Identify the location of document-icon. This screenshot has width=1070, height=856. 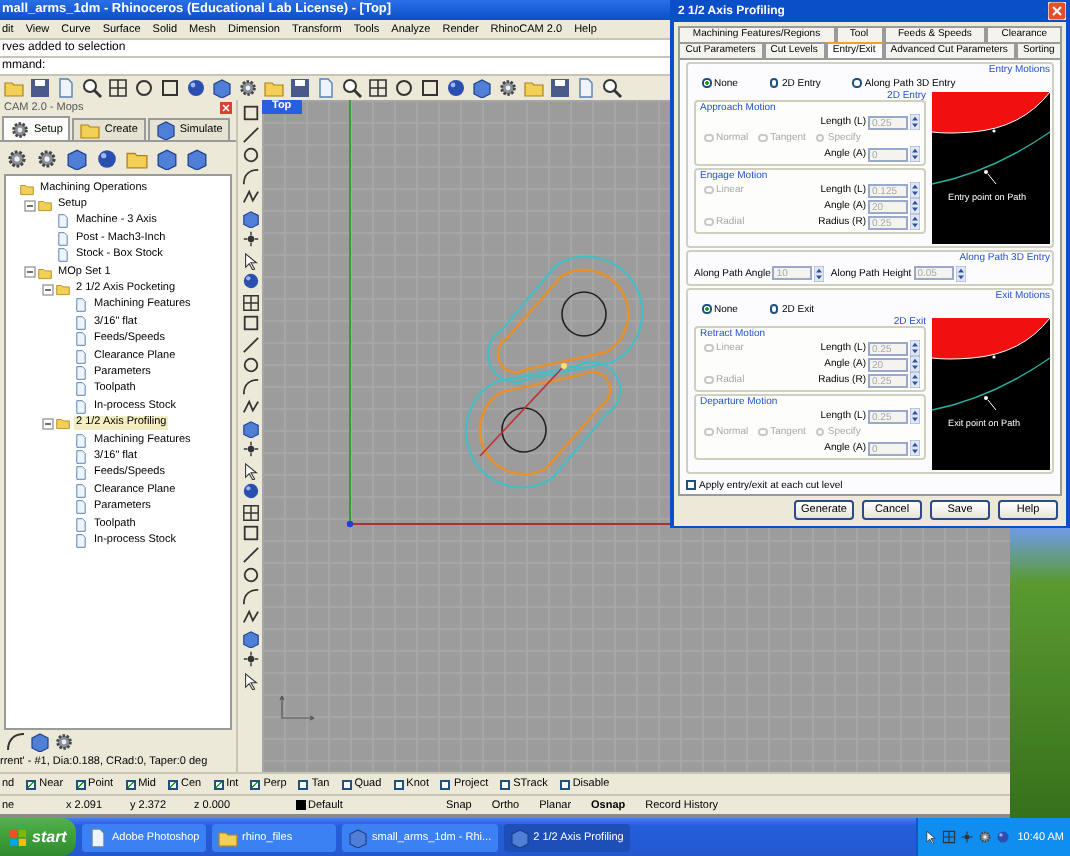
(98, 837).